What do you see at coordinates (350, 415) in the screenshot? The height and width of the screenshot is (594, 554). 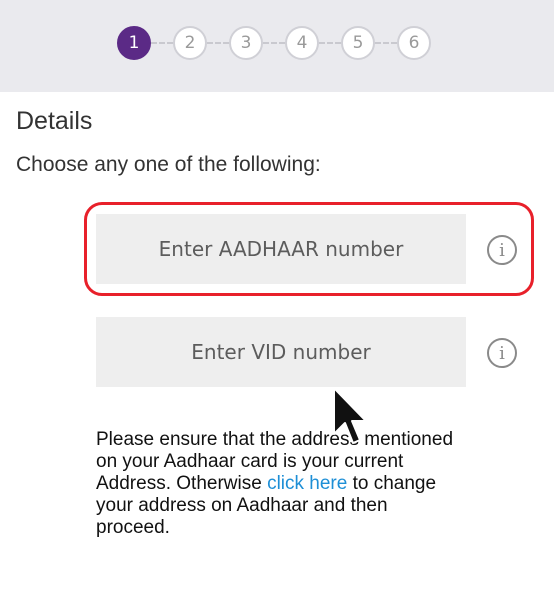 I see `mouse-pointer-icon` at bounding box center [350, 415].